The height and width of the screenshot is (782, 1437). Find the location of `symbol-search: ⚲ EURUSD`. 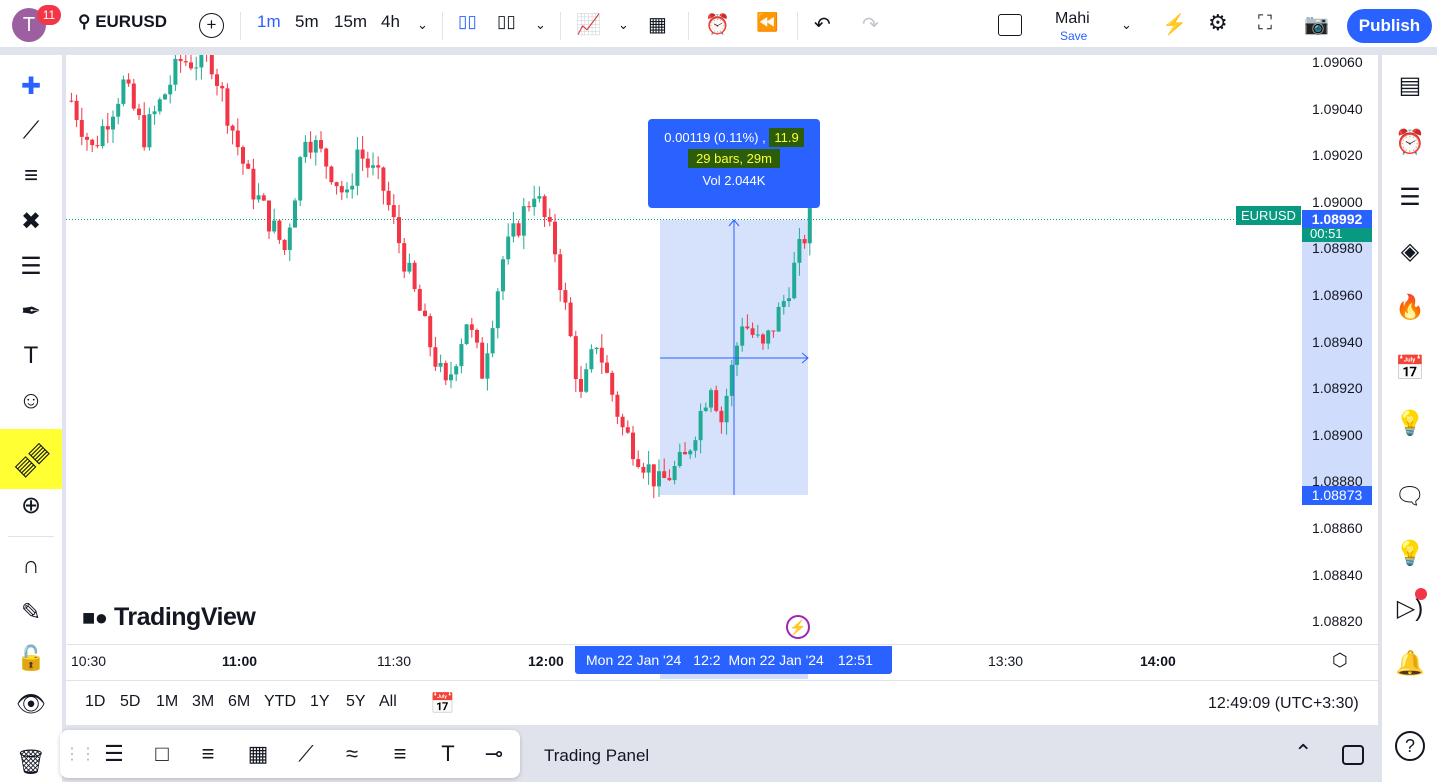

symbol-search: ⚲ EURUSD is located at coordinates (122, 22).